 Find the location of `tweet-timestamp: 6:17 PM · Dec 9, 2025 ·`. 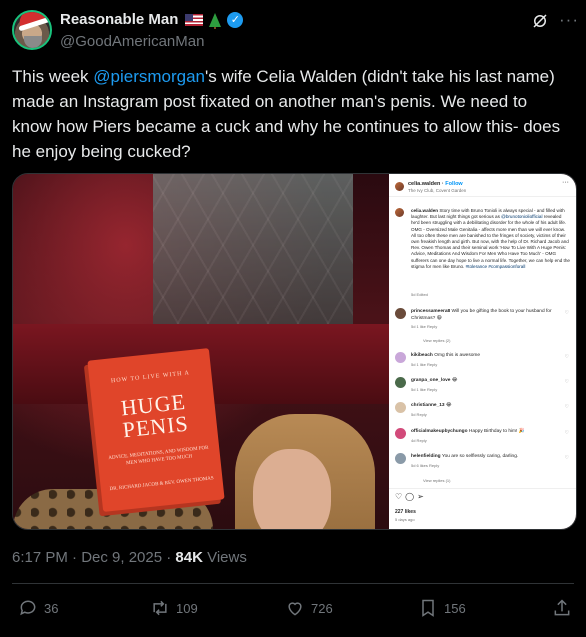

tweet-timestamp: 6:17 PM · Dec 9, 2025 · is located at coordinates (93, 557).